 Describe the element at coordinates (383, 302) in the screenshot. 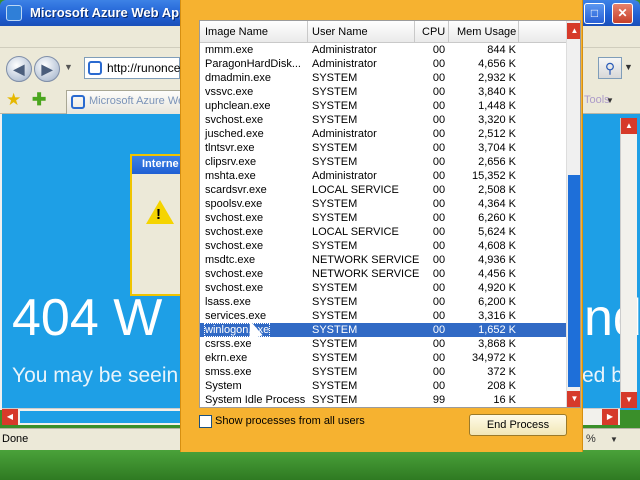

I see `process-row: lsass.exe SYSTEM 00 6,200 K` at that location.